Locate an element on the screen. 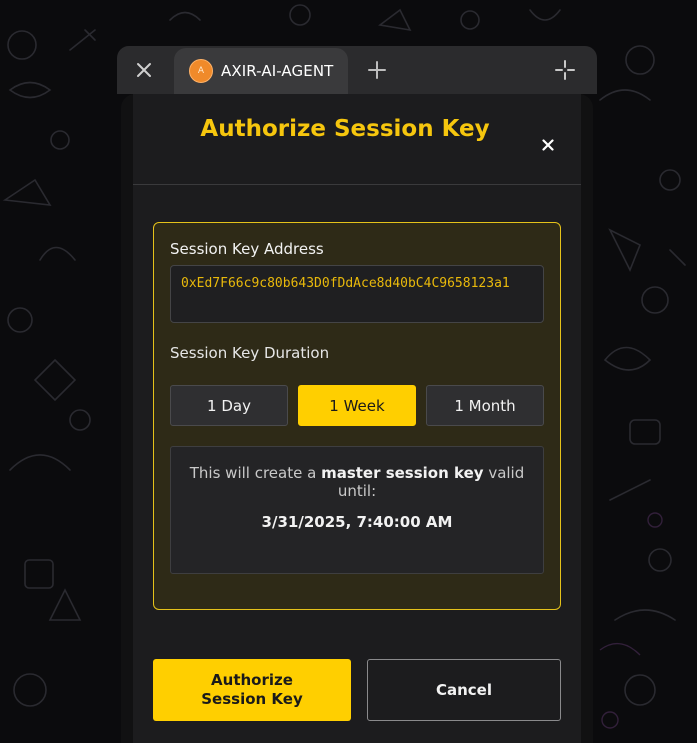 This screenshot has height=743, width=697. close-tab-button is located at coordinates (144, 70).